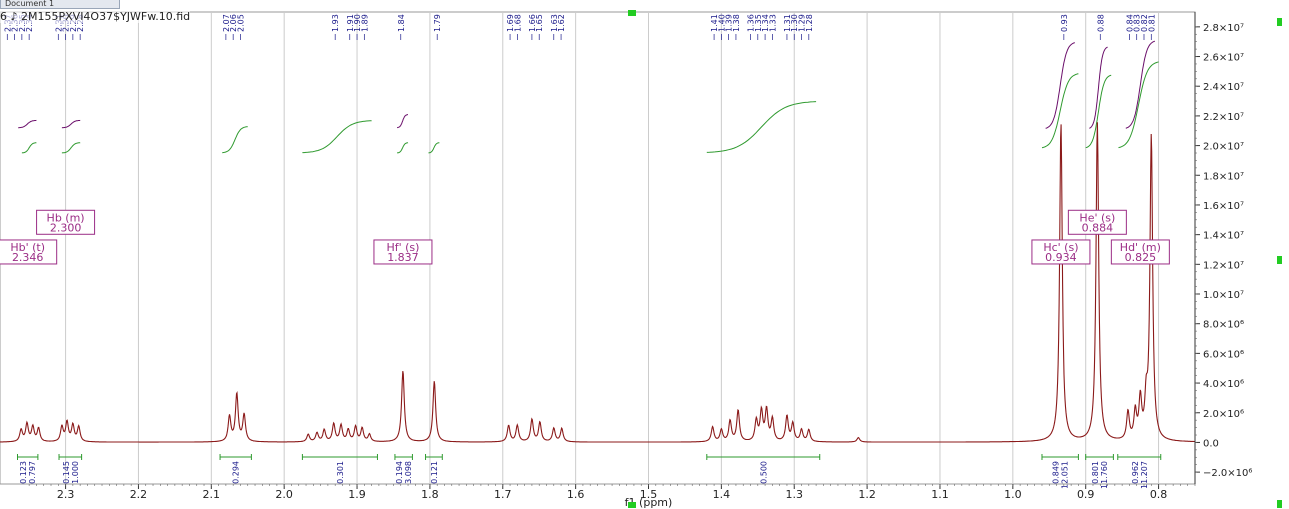  I want to click on x-tick-label: 0.9, so click(1086, 494).